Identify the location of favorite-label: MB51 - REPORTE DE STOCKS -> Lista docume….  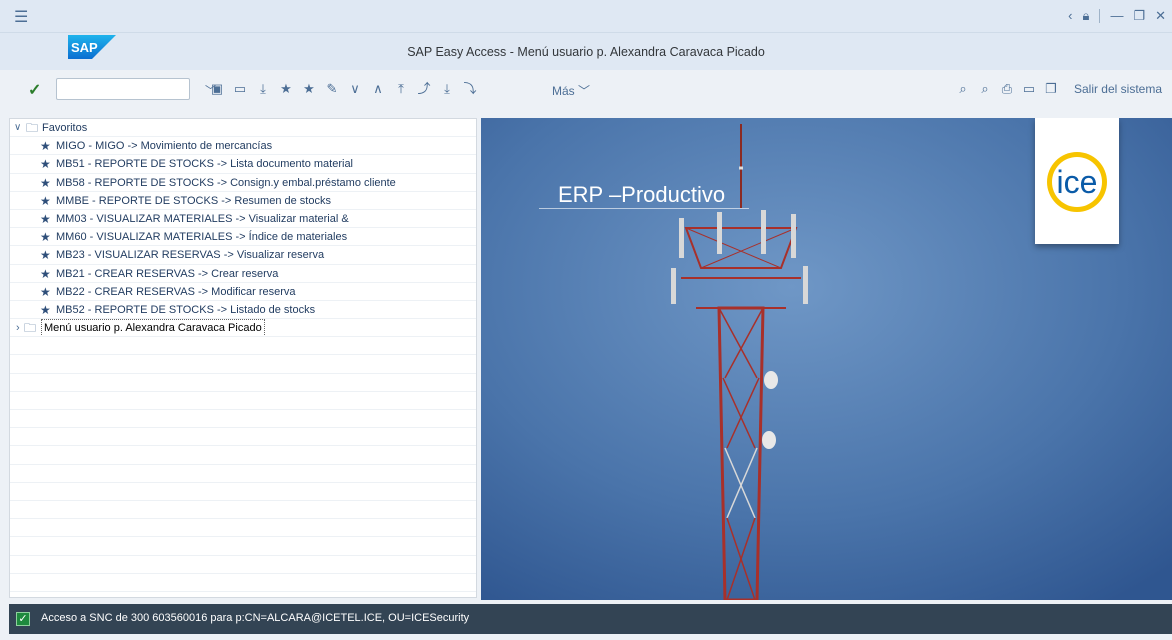
(205, 164).